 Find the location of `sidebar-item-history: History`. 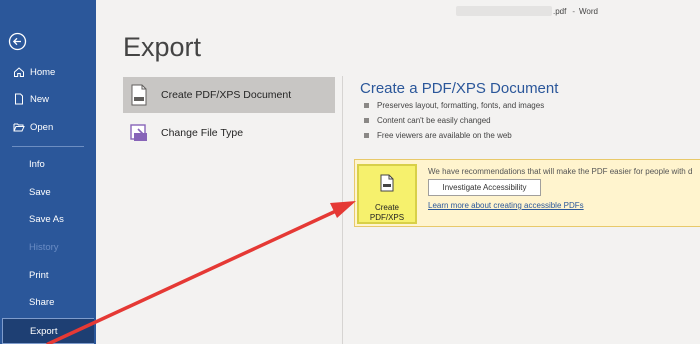

sidebar-item-history: History is located at coordinates (48, 247).